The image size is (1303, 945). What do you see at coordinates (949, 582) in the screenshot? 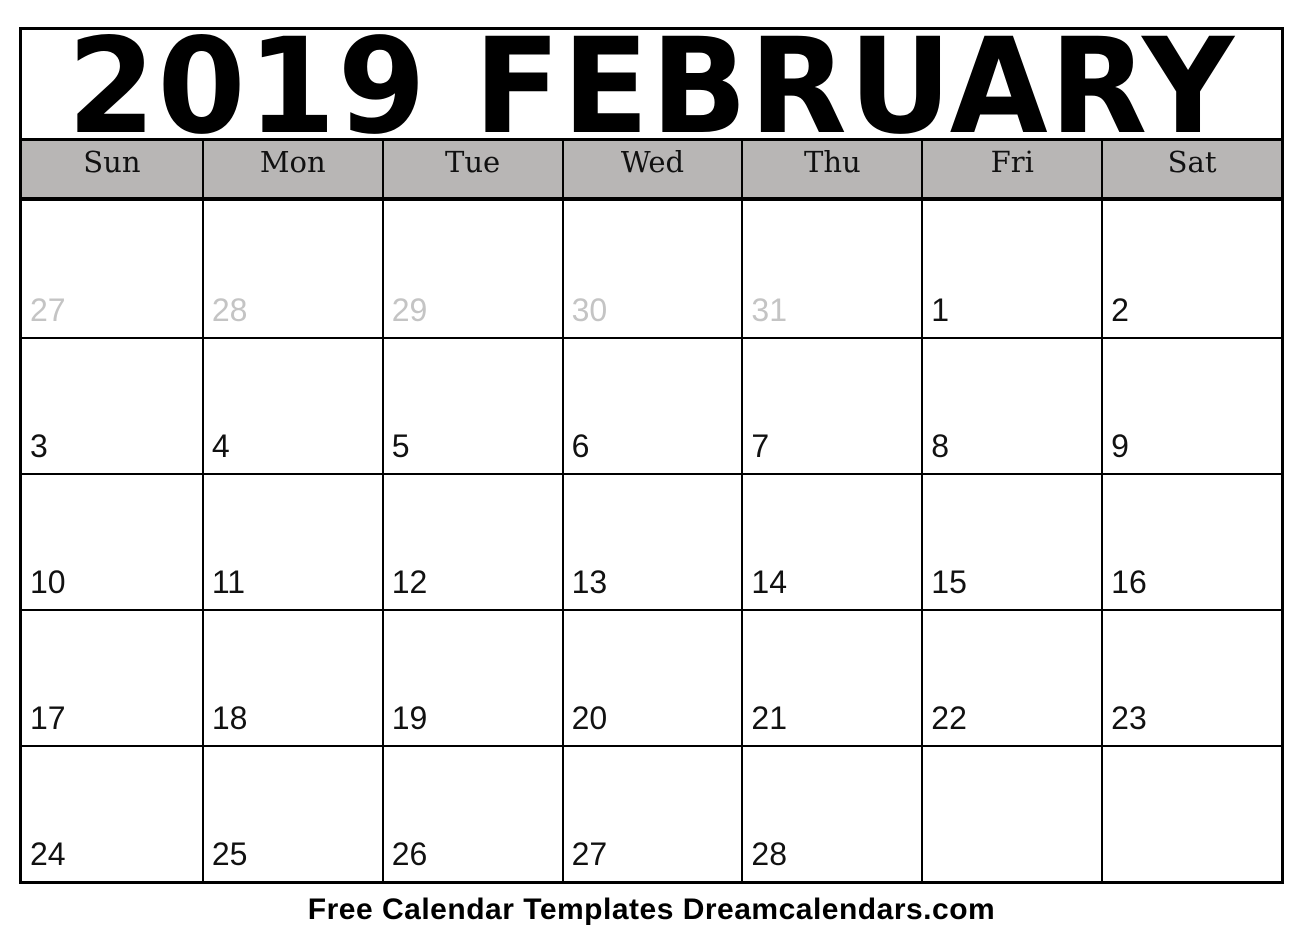
I see `day-number: 15` at bounding box center [949, 582].